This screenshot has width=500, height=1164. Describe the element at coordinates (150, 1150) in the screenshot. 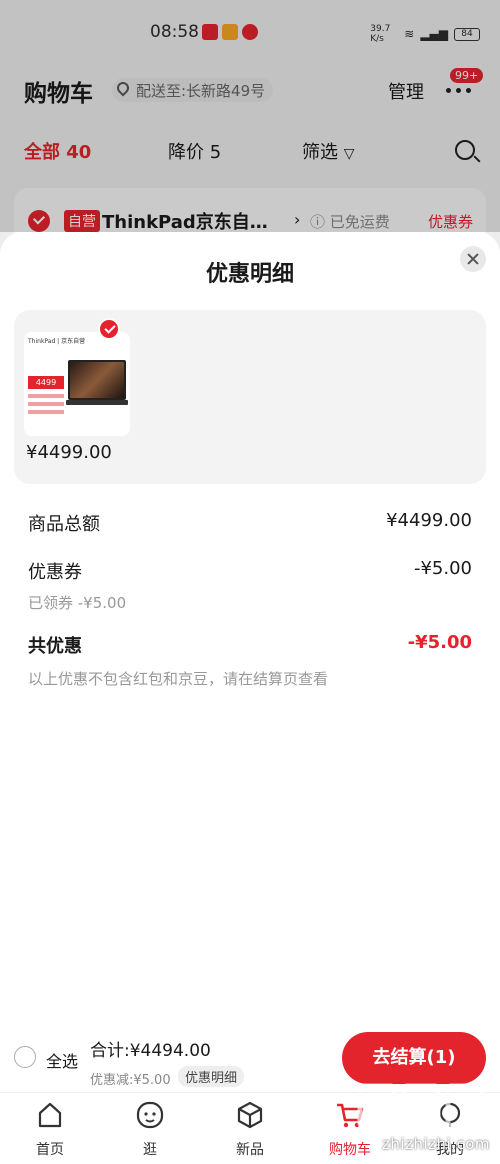

I see `tabbar-browse-label: 逛` at that location.